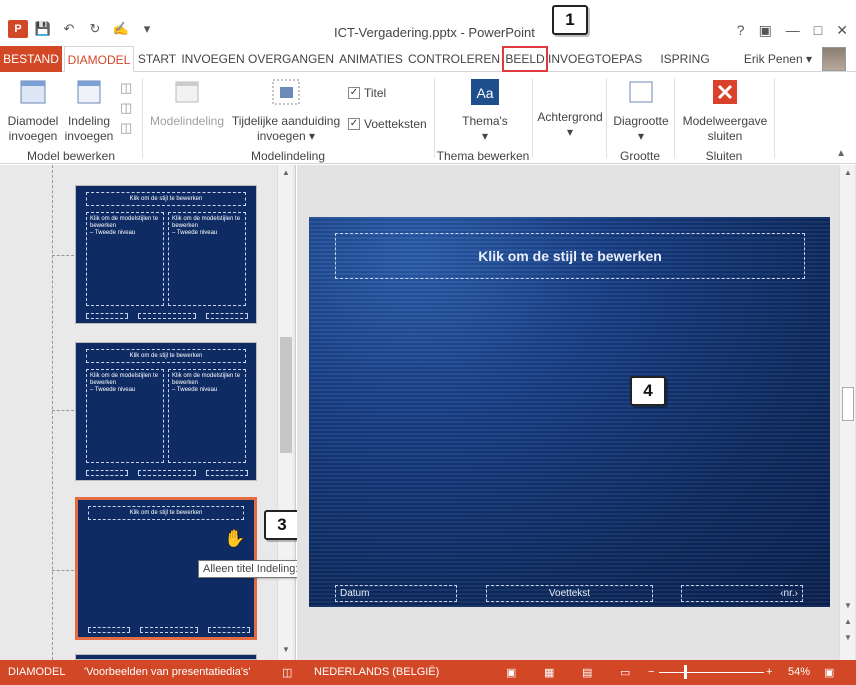 The image size is (856, 685). I want to click on next-slide-icon: ▼, so click(848, 639).